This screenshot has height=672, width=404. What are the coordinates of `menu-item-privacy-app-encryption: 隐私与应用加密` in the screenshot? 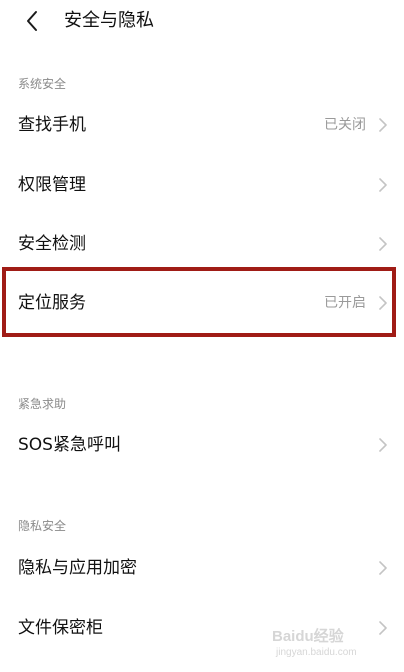 It's located at (202, 568).